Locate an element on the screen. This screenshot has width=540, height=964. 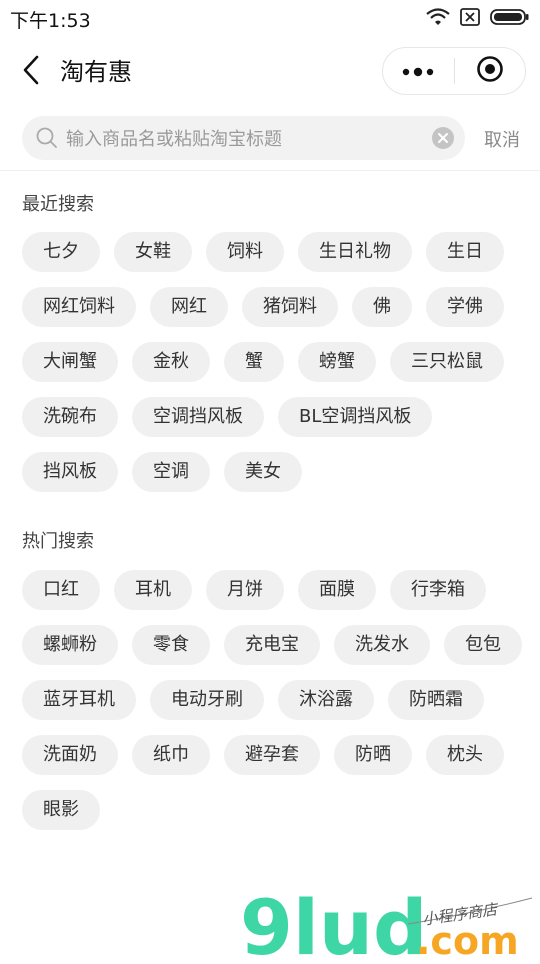
hot-search-tag: 电动牙刷 is located at coordinates (207, 700).